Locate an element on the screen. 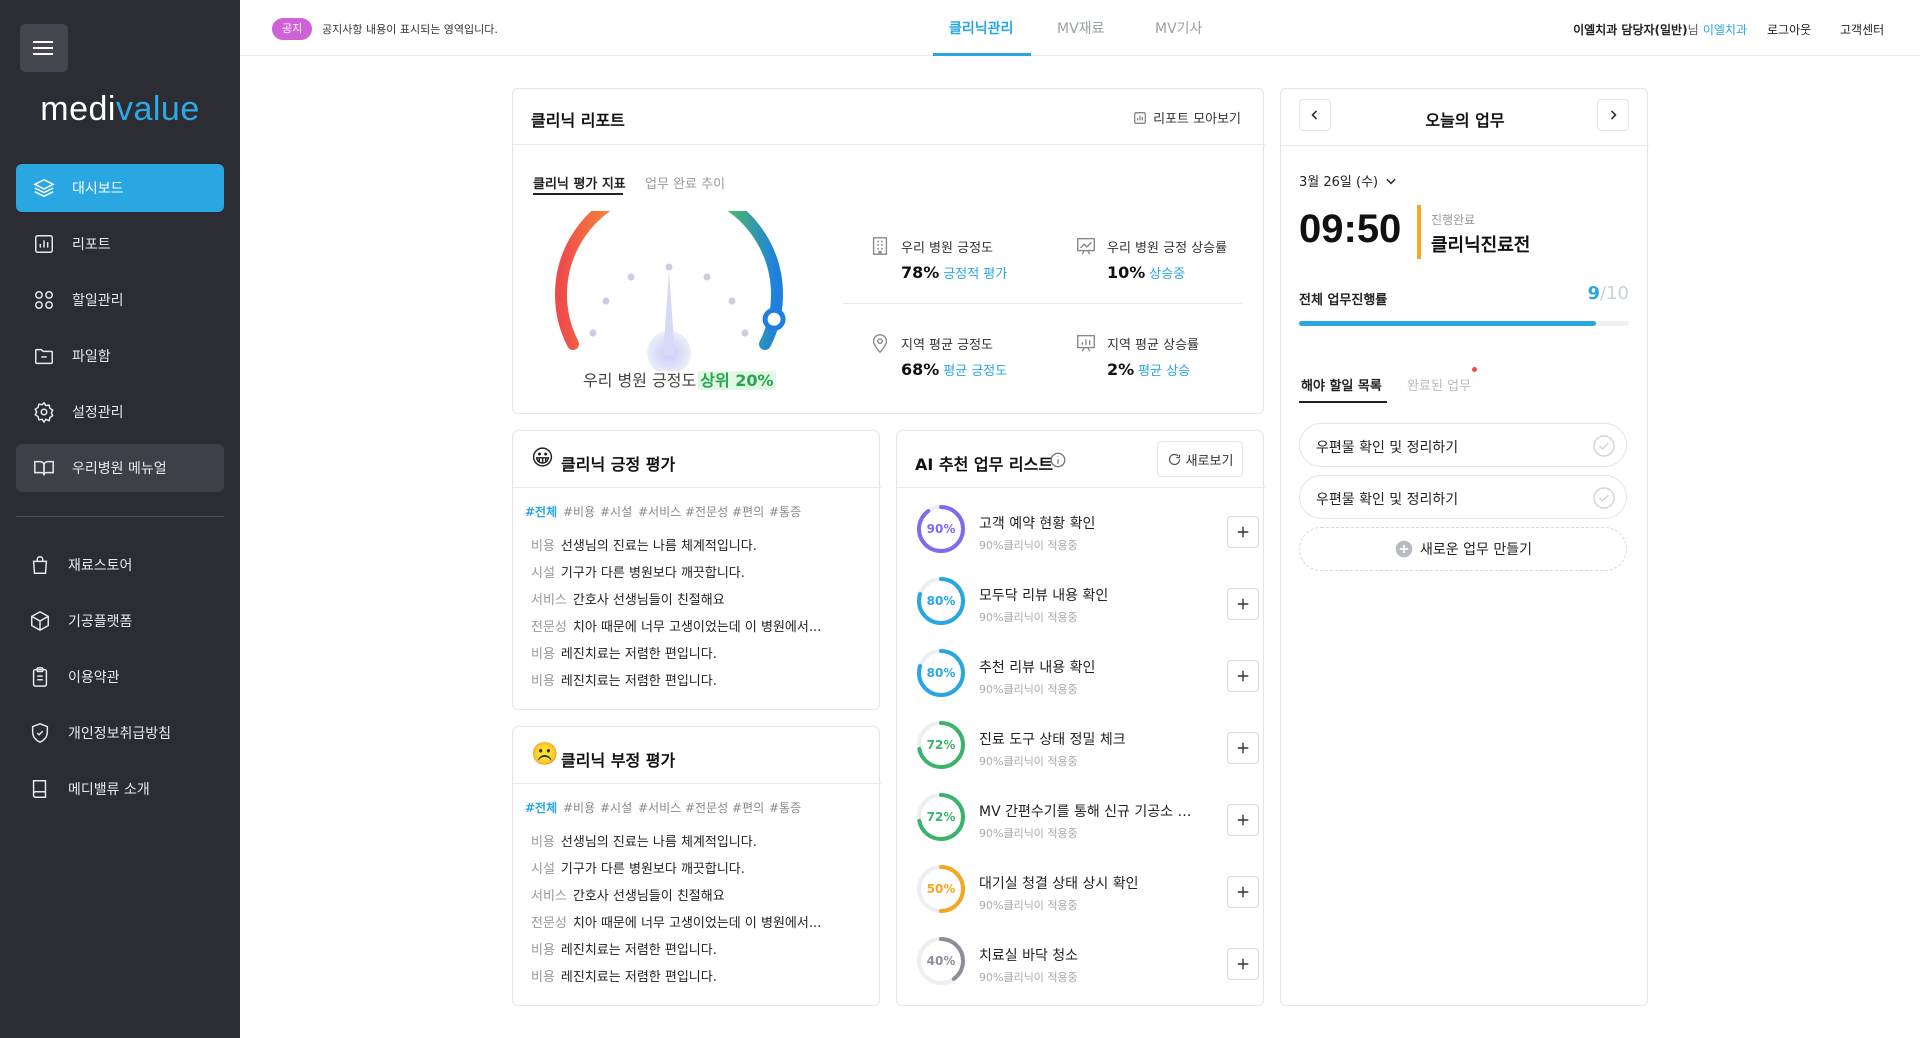  status-big: 클리닉진료전 is located at coordinates (1481, 245).